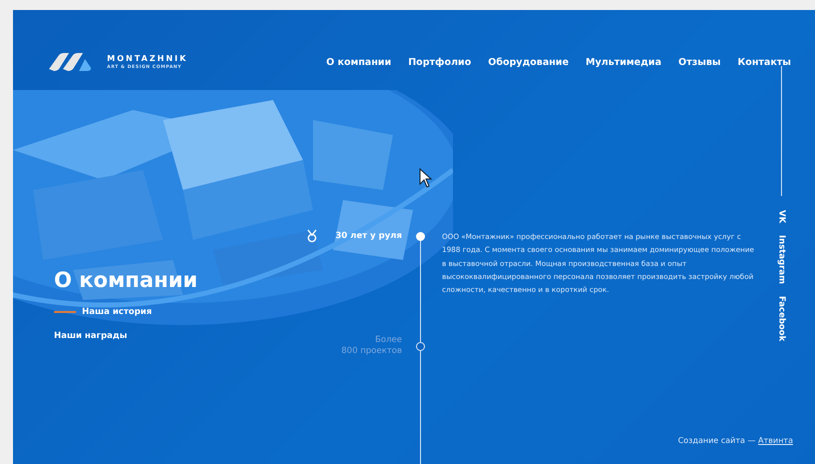 The width and height of the screenshot is (815, 464). Describe the element at coordinates (420, 346) in the screenshot. I see `timeline-dot` at that location.